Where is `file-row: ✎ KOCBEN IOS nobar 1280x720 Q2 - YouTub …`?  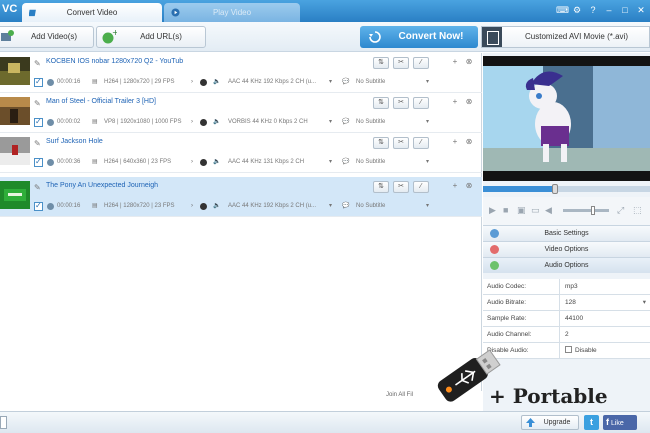
file-row: ✎ KOCBEN IOS nobar 1280x720 Q2 - YouTub … is located at coordinates (241, 73).